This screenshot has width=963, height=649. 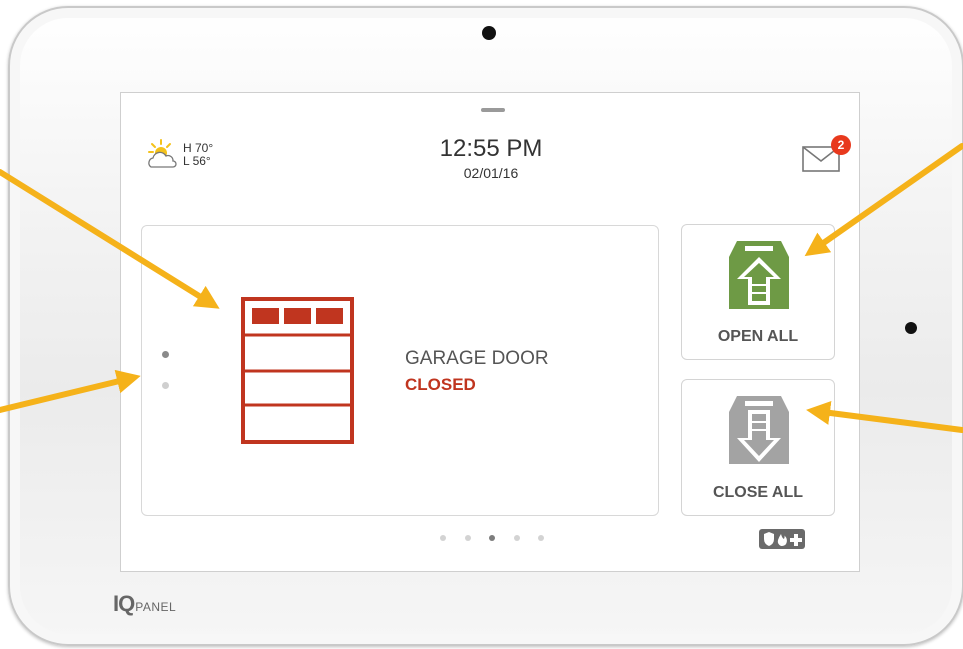 I want to click on brand-logo: IQ PANEL, so click(x=145, y=603).